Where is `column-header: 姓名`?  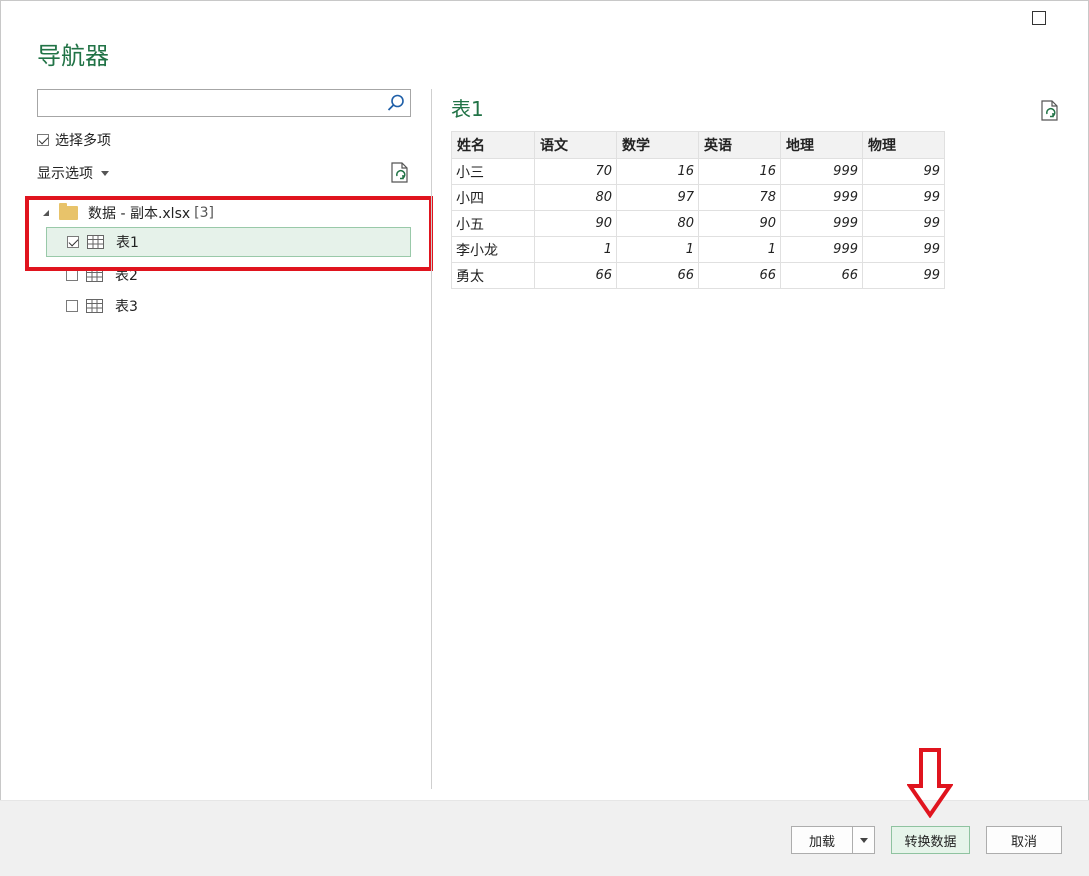
column-header: 姓名 is located at coordinates (493, 145).